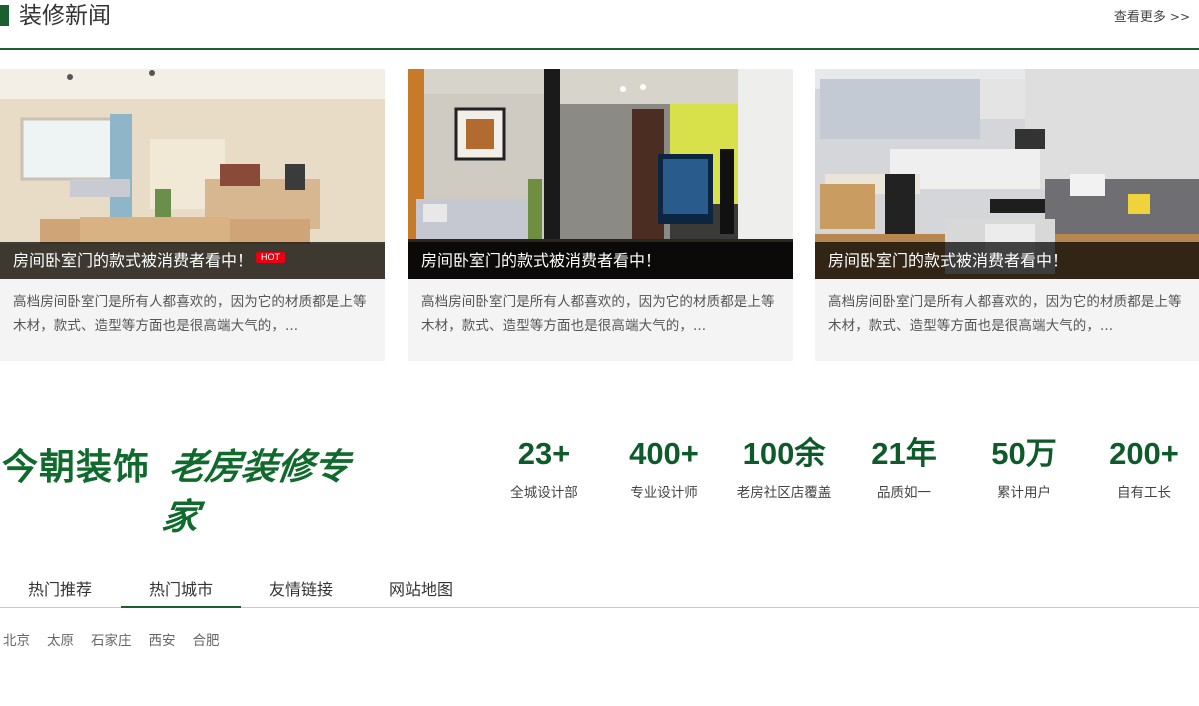  I want to click on stat-item: 100余 老房社区店覆盖, so click(784, 468).